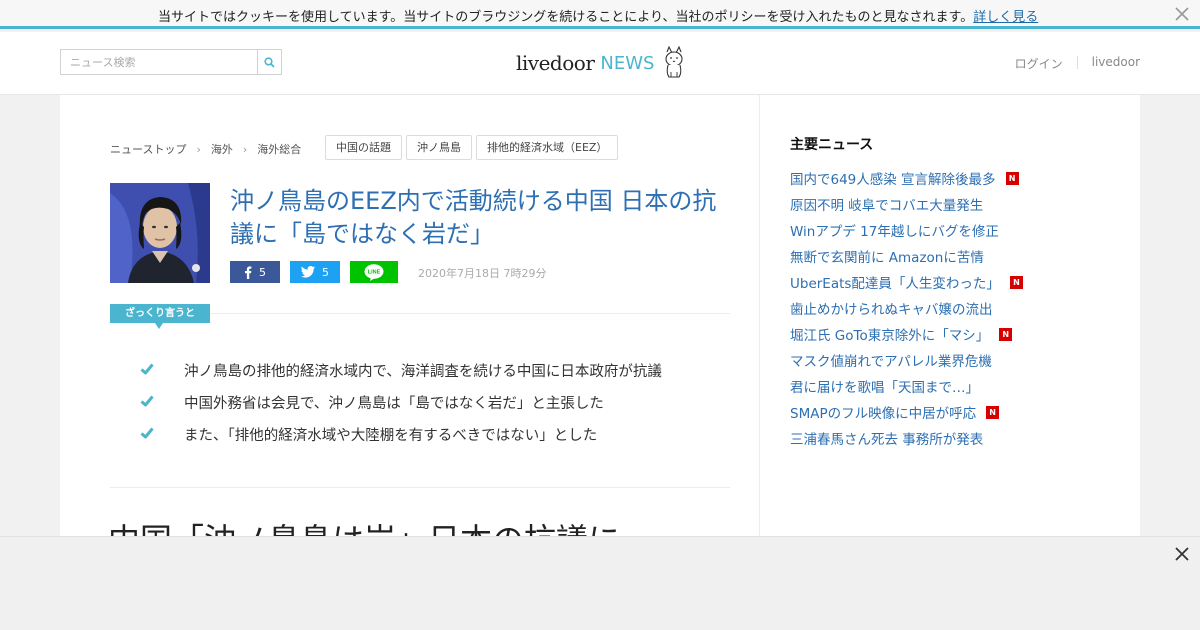 Image resolution: width=1200 pixels, height=630 pixels. Describe the element at coordinates (887, 206) in the screenshot. I see `news-item-label: 原因不明 岐阜でコバエ大量発生` at that location.